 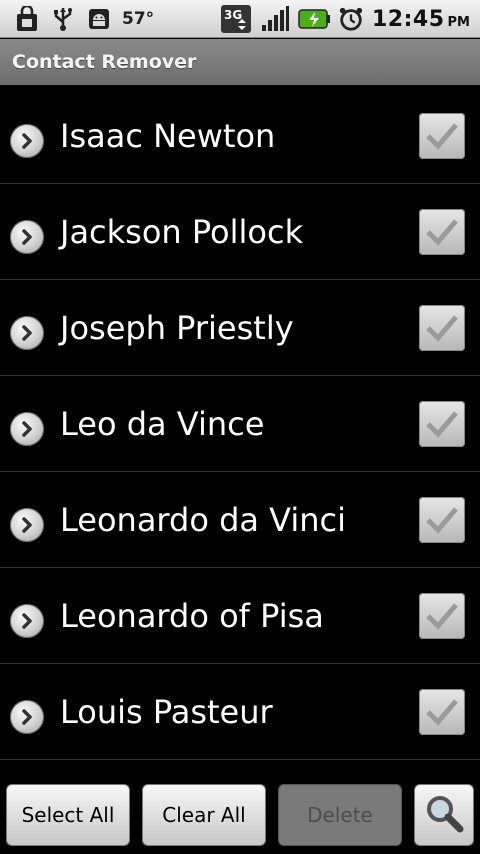 I want to click on list-item: Jackson Pollock, so click(x=240, y=232).